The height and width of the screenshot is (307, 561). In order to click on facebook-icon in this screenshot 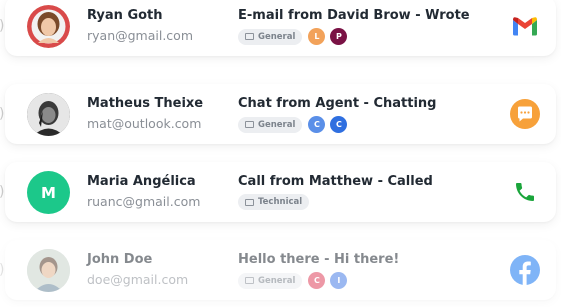, I will do `click(525, 270)`.